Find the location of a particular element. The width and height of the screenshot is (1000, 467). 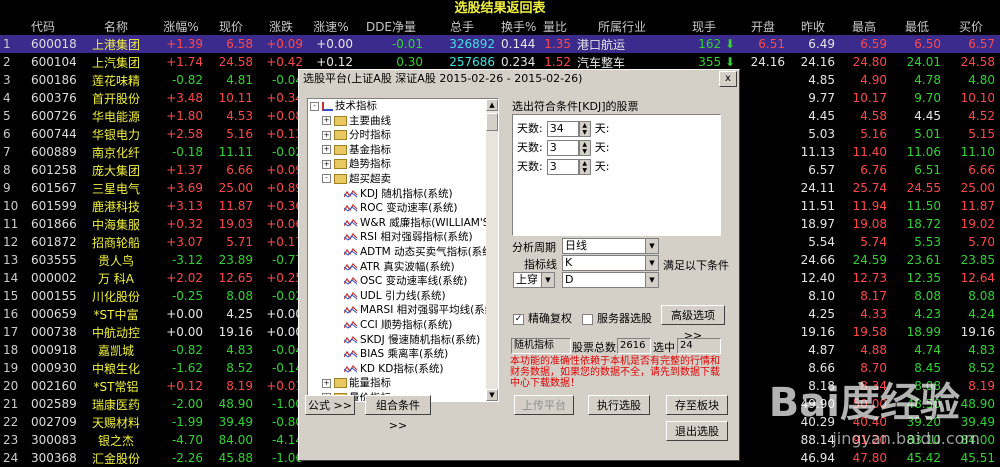

cell-name: 中粮生化 is located at coordinates (115, 368).